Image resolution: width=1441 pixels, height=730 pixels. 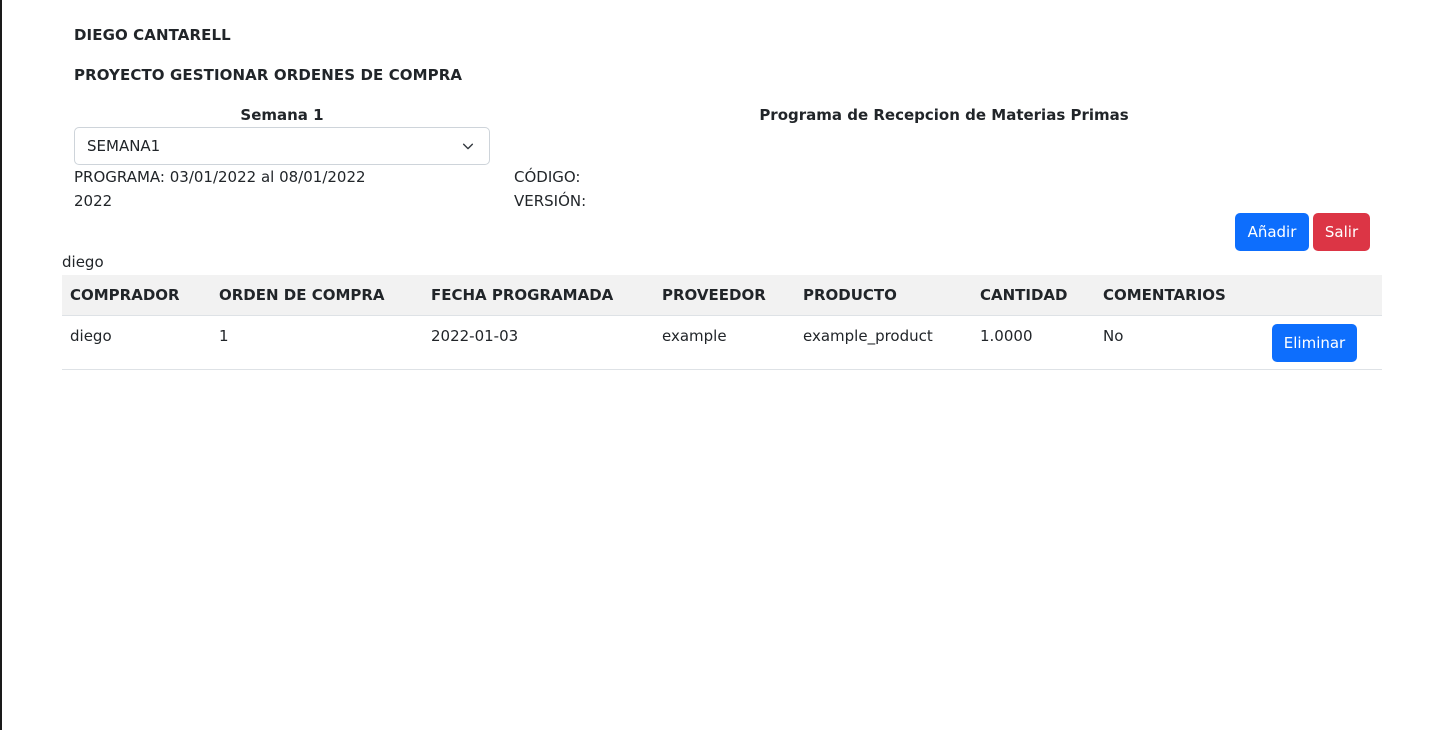 I want to click on project-title: PROYECTO GESTIONAR ORDENES DE COMPRA, so click(x=268, y=75).